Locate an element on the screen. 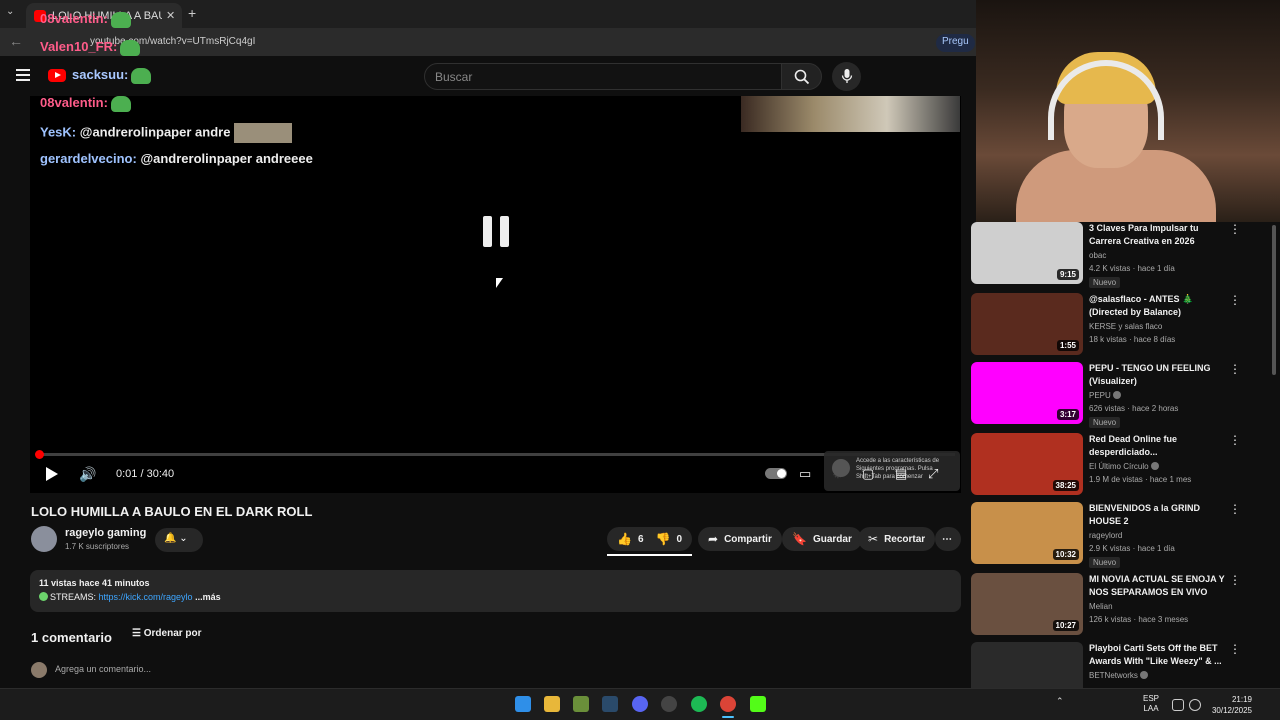 The image size is (1280, 720). scrollbar is located at coordinates (1274, 300).